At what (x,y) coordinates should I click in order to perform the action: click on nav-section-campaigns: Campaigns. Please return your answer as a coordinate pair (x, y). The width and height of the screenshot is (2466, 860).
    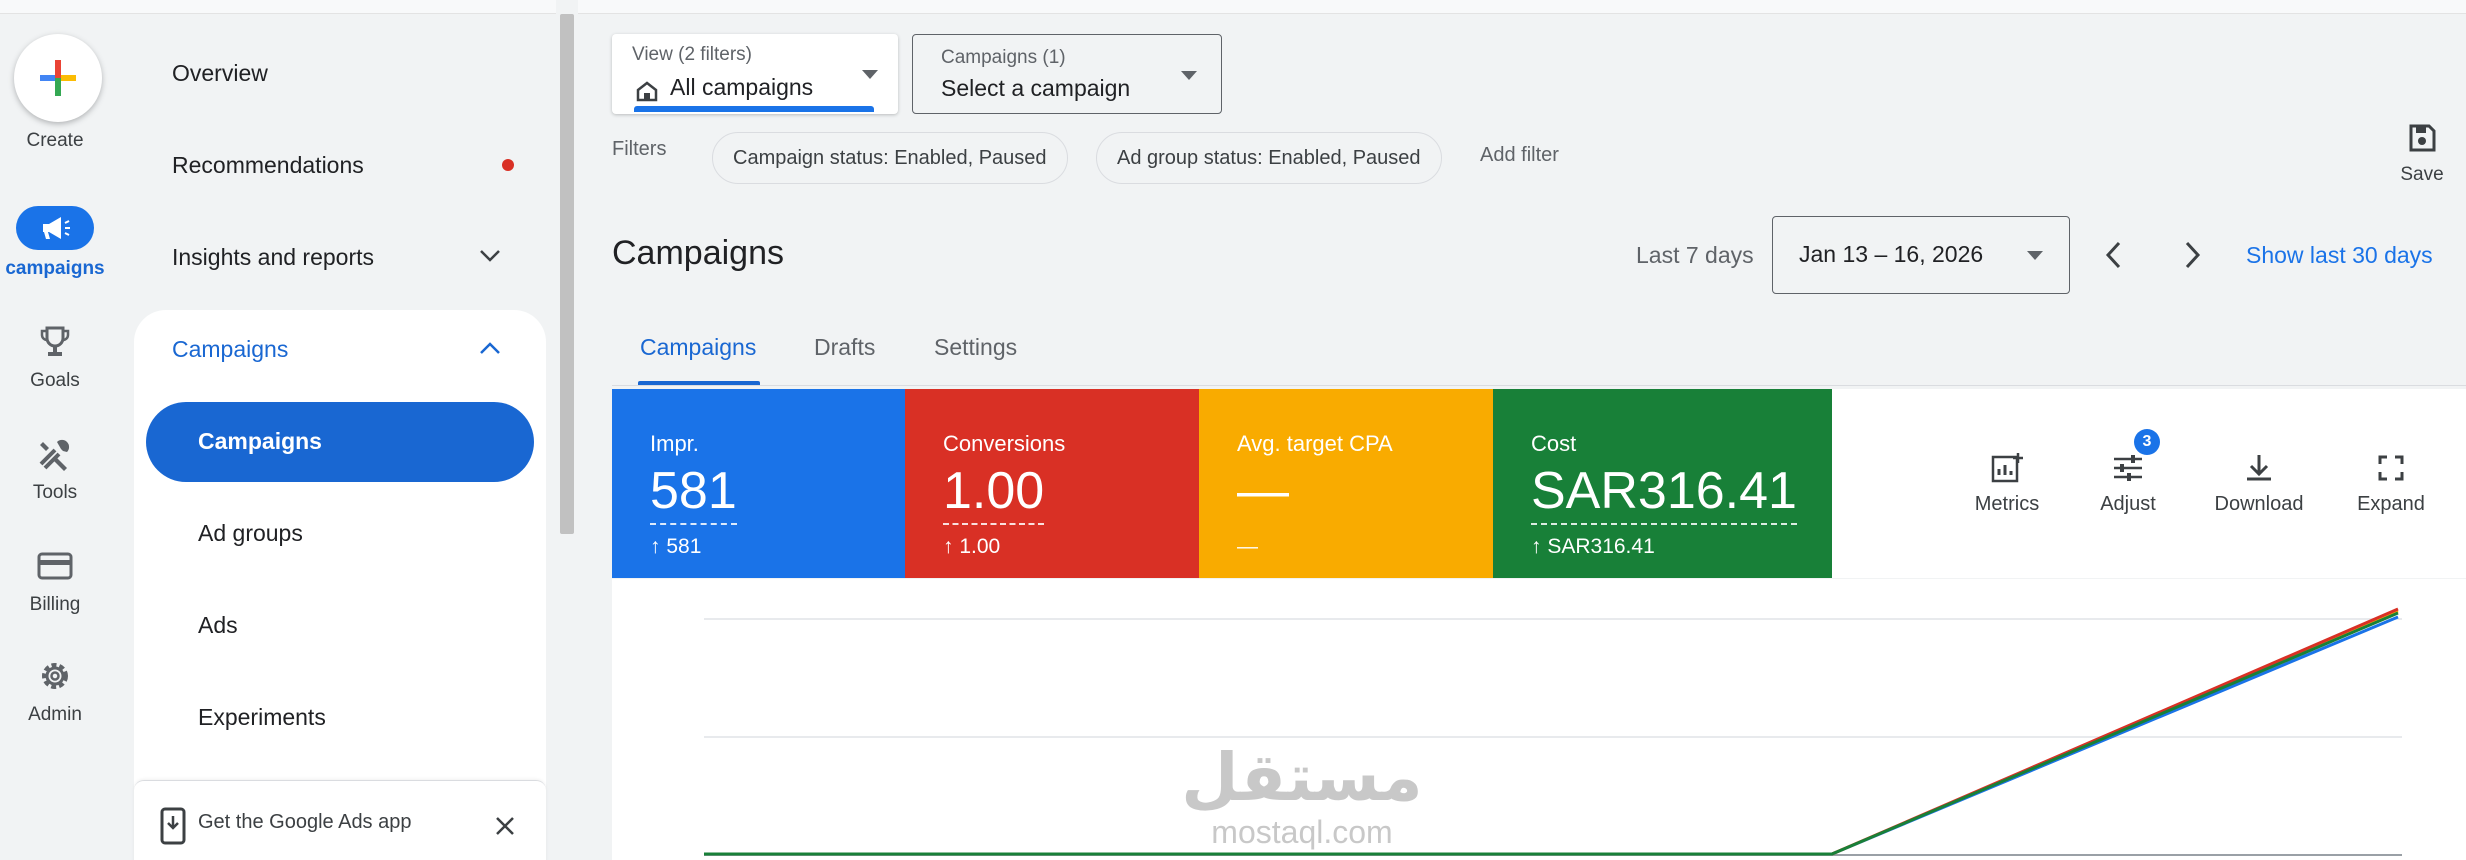
    Looking at the image, I should click on (230, 349).